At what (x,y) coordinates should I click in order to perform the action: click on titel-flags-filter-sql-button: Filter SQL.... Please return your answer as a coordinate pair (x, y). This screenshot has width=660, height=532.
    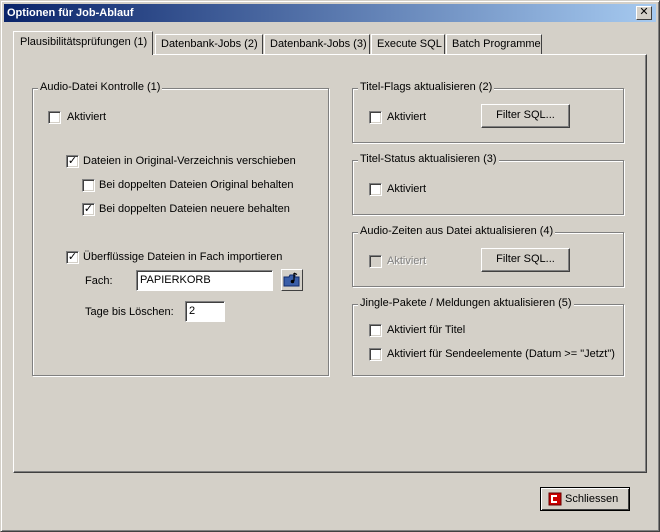
    Looking at the image, I should click on (525, 116).